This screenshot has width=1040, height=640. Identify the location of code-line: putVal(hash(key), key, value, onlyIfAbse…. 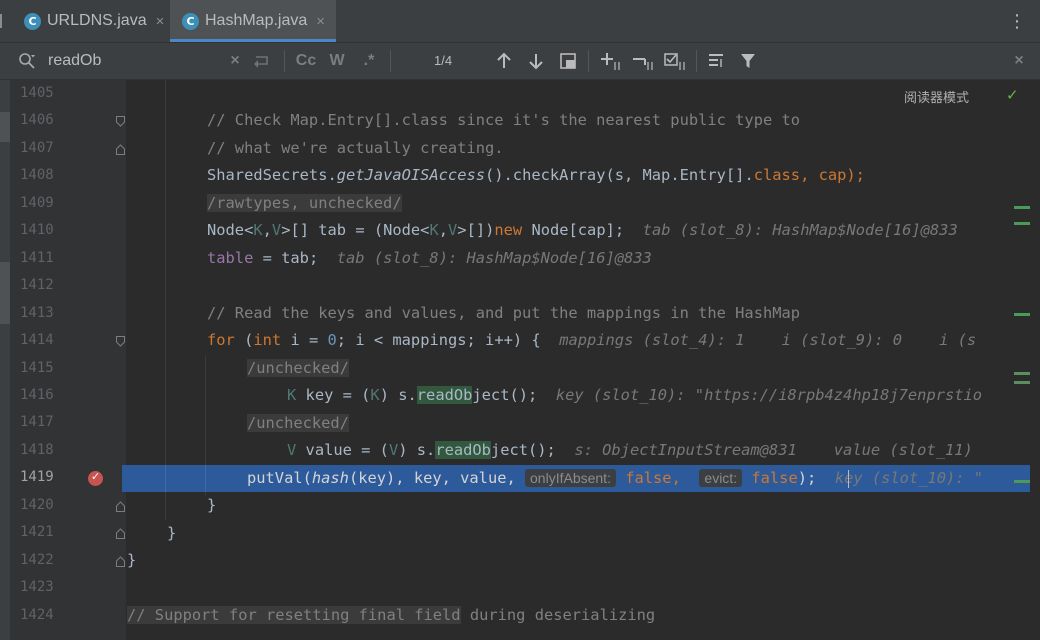
(615, 478).